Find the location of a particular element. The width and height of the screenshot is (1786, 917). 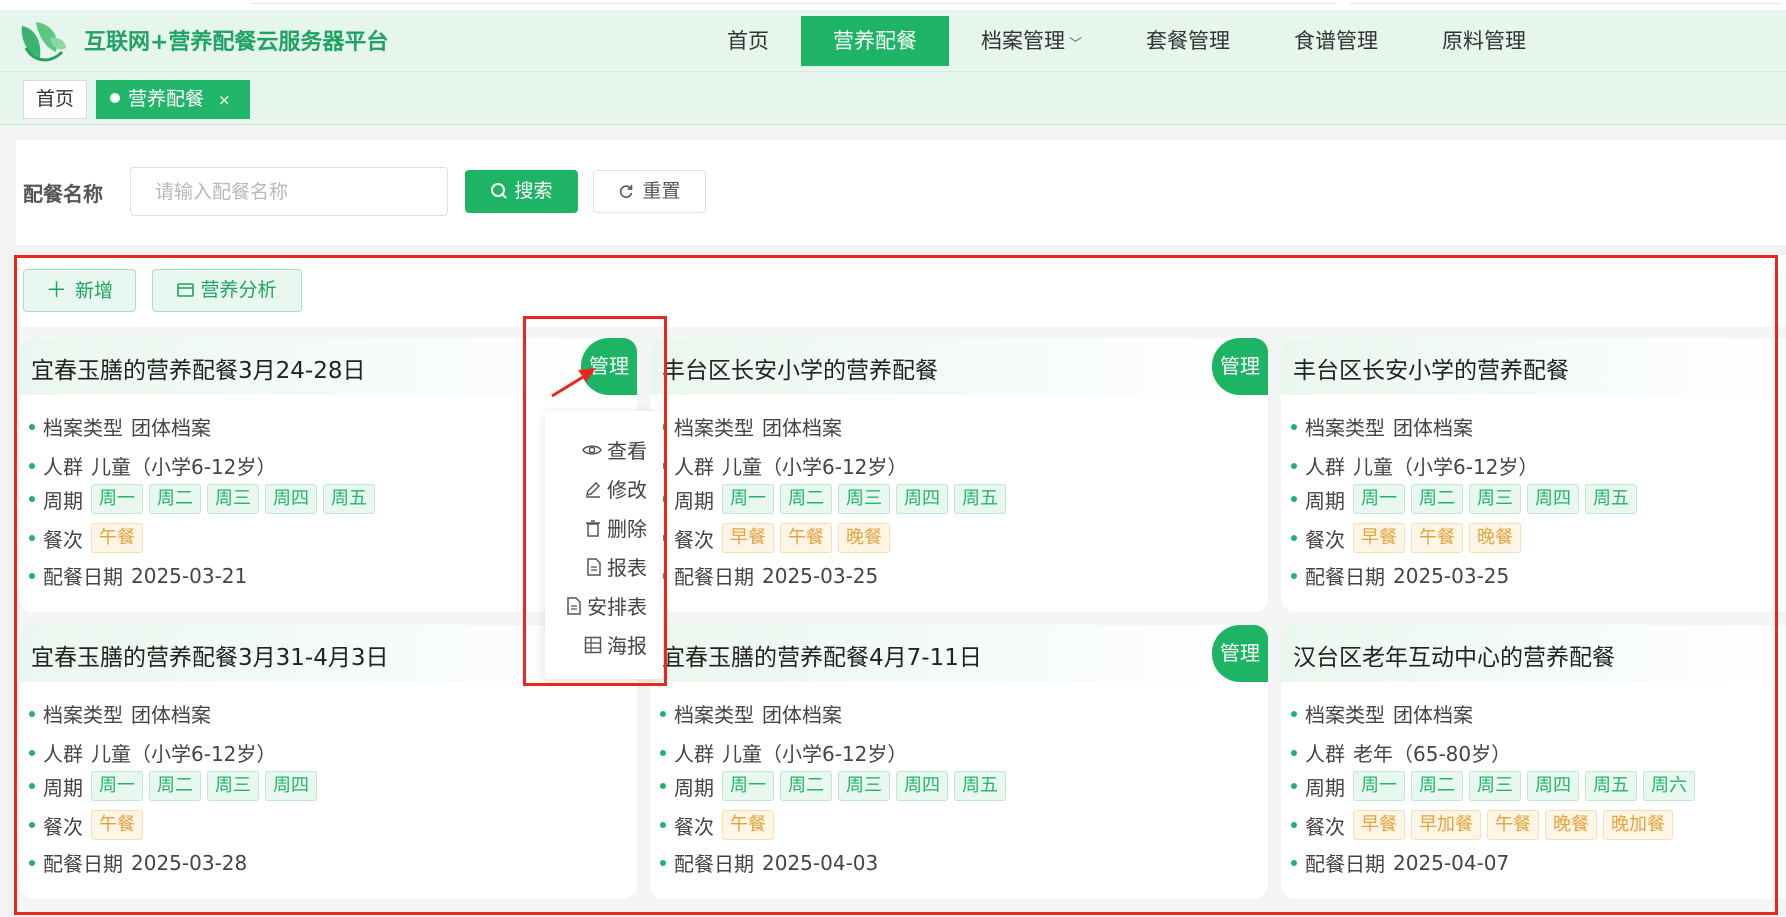

menu-item-schedule: 安排表 is located at coordinates (606, 605).